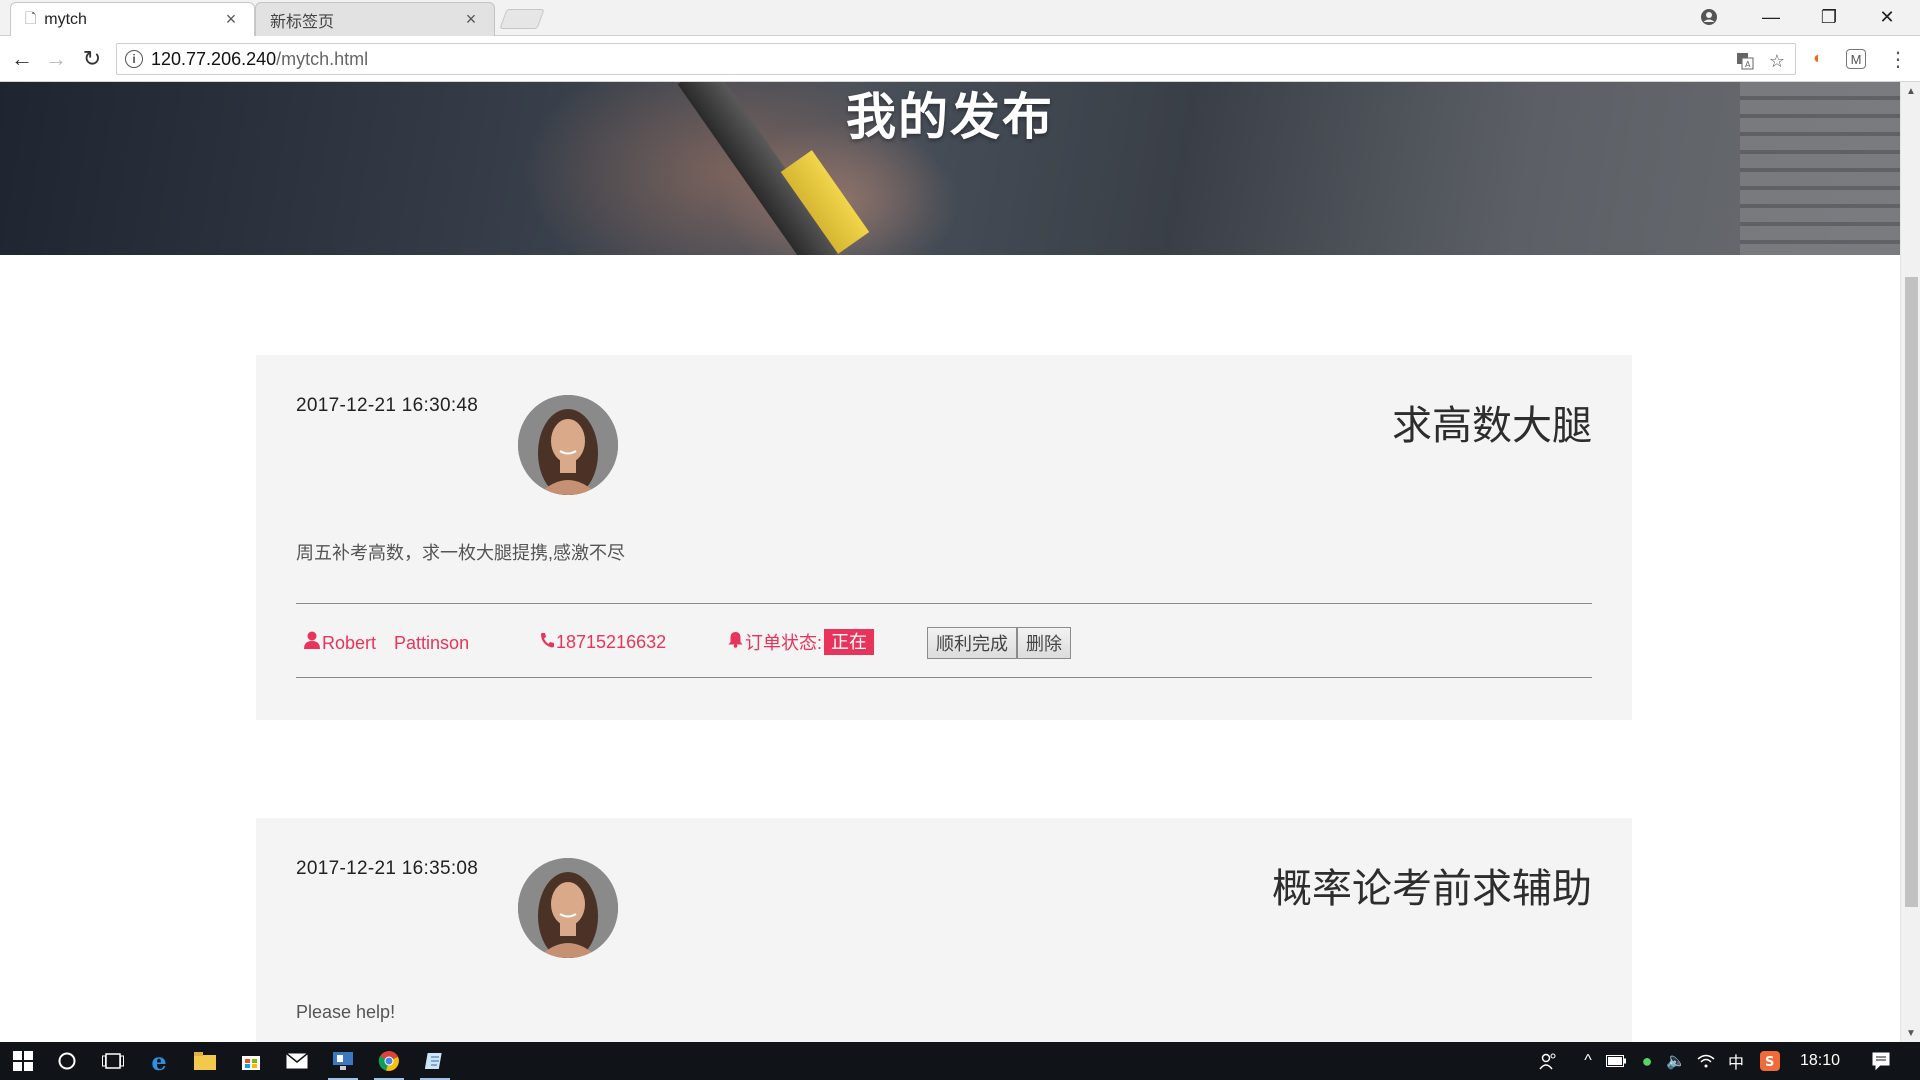 This screenshot has width=1920, height=1080. What do you see at coordinates (396, 643) in the screenshot?
I see `user-name: Robert Pattinson` at bounding box center [396, 643].